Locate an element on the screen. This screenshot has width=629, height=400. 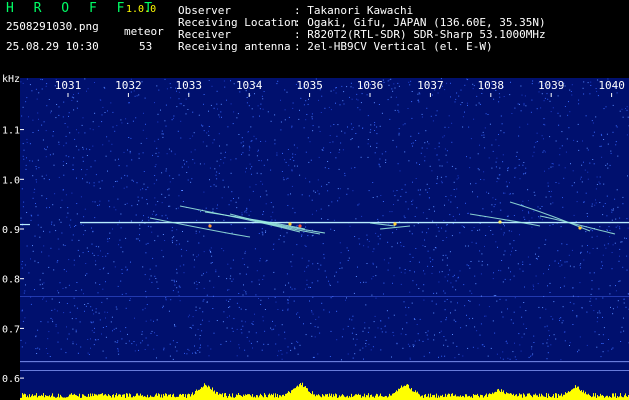
time-tick-label: 1033 is located at coordinates (189, 85).